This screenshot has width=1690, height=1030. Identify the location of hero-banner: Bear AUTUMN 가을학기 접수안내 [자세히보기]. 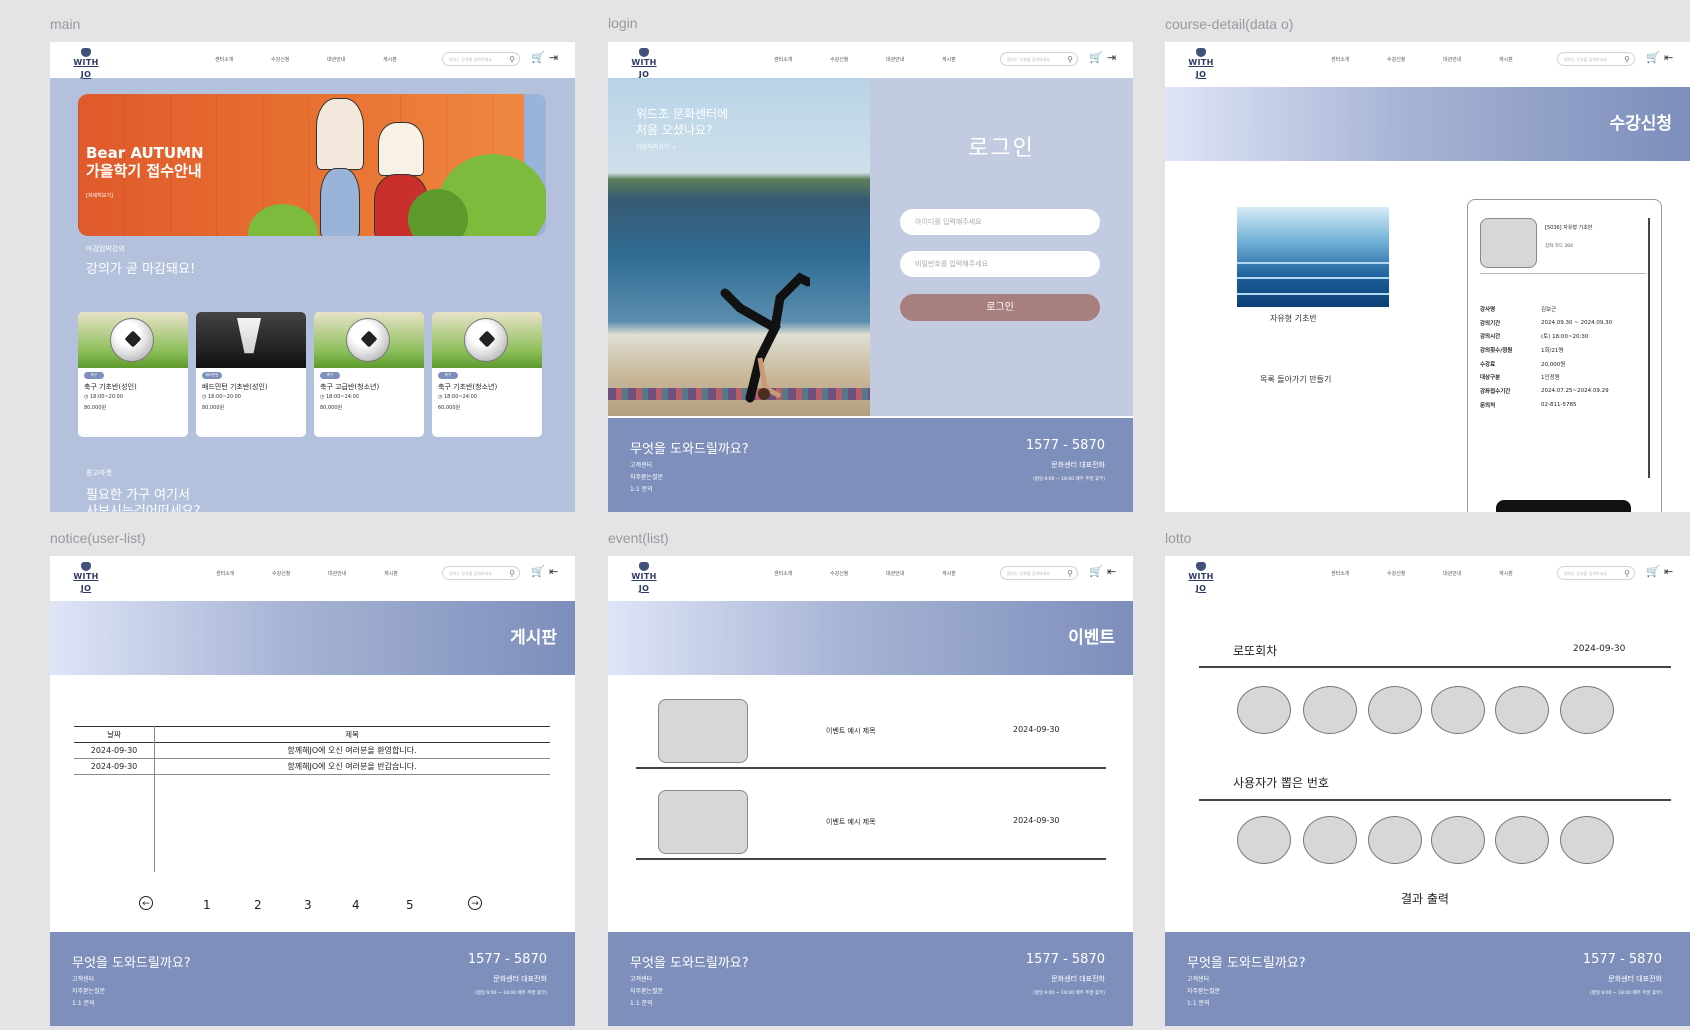
(312, 165).